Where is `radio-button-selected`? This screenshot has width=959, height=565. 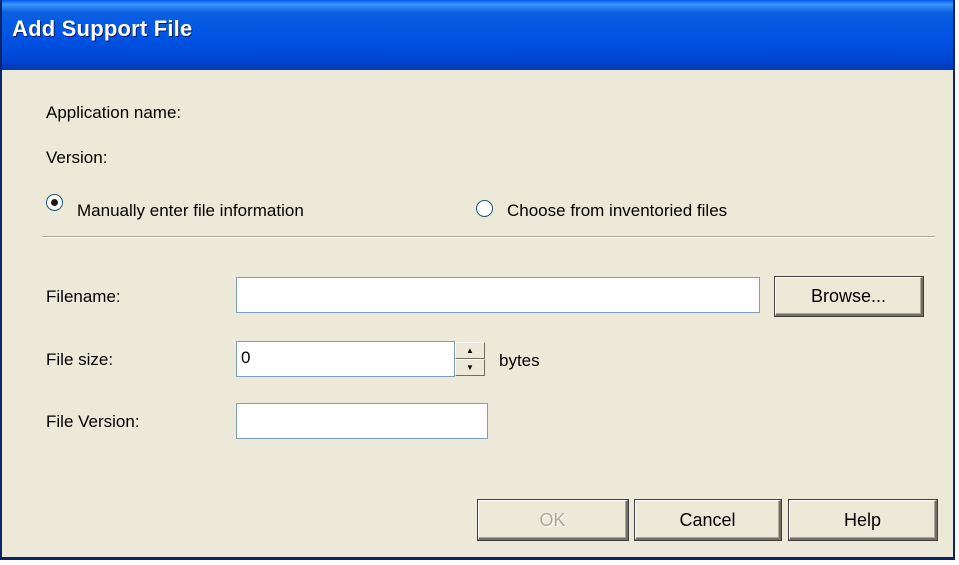
radio-button-selected is located at coordinates (54, 202).